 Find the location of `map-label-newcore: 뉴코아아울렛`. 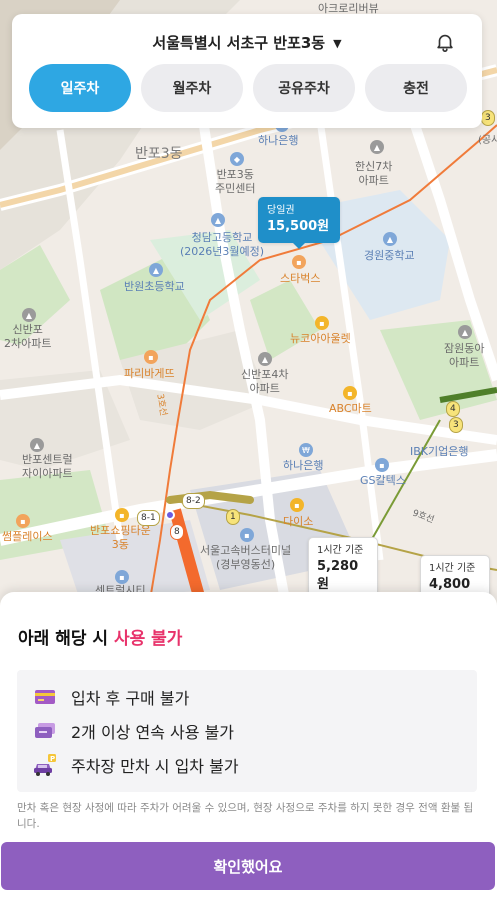

map-label-newcore: 뉴코아아울렛 is located at coordinates (320, 338).